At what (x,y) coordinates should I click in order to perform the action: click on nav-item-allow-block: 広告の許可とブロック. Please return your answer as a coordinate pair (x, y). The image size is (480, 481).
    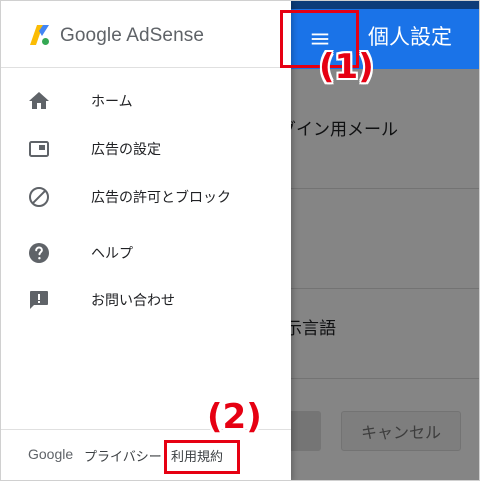
    Looking at the image, I should click on (146, 197).